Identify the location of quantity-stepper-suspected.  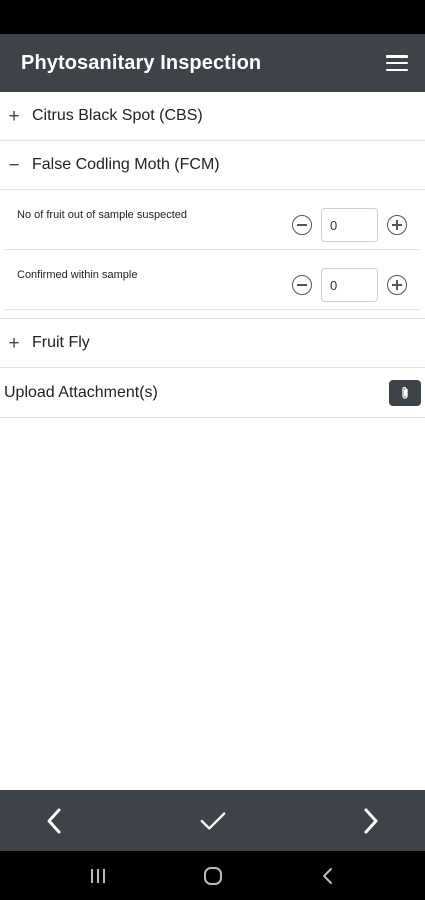
(349, 225).